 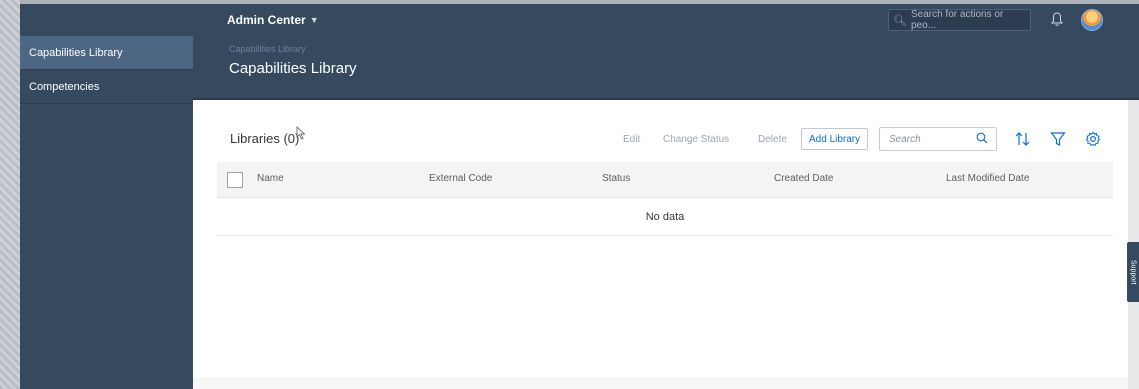 What do you see at coordinates (905, 139) in the screenshot?
I see `search-placeholder: Search` at bounding box center [905, 139].